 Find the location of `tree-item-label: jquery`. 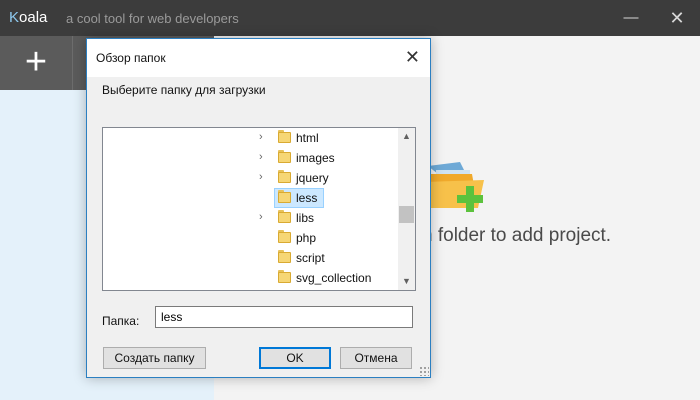

tree-item-label: jquery is located at coordinates (312, 178).